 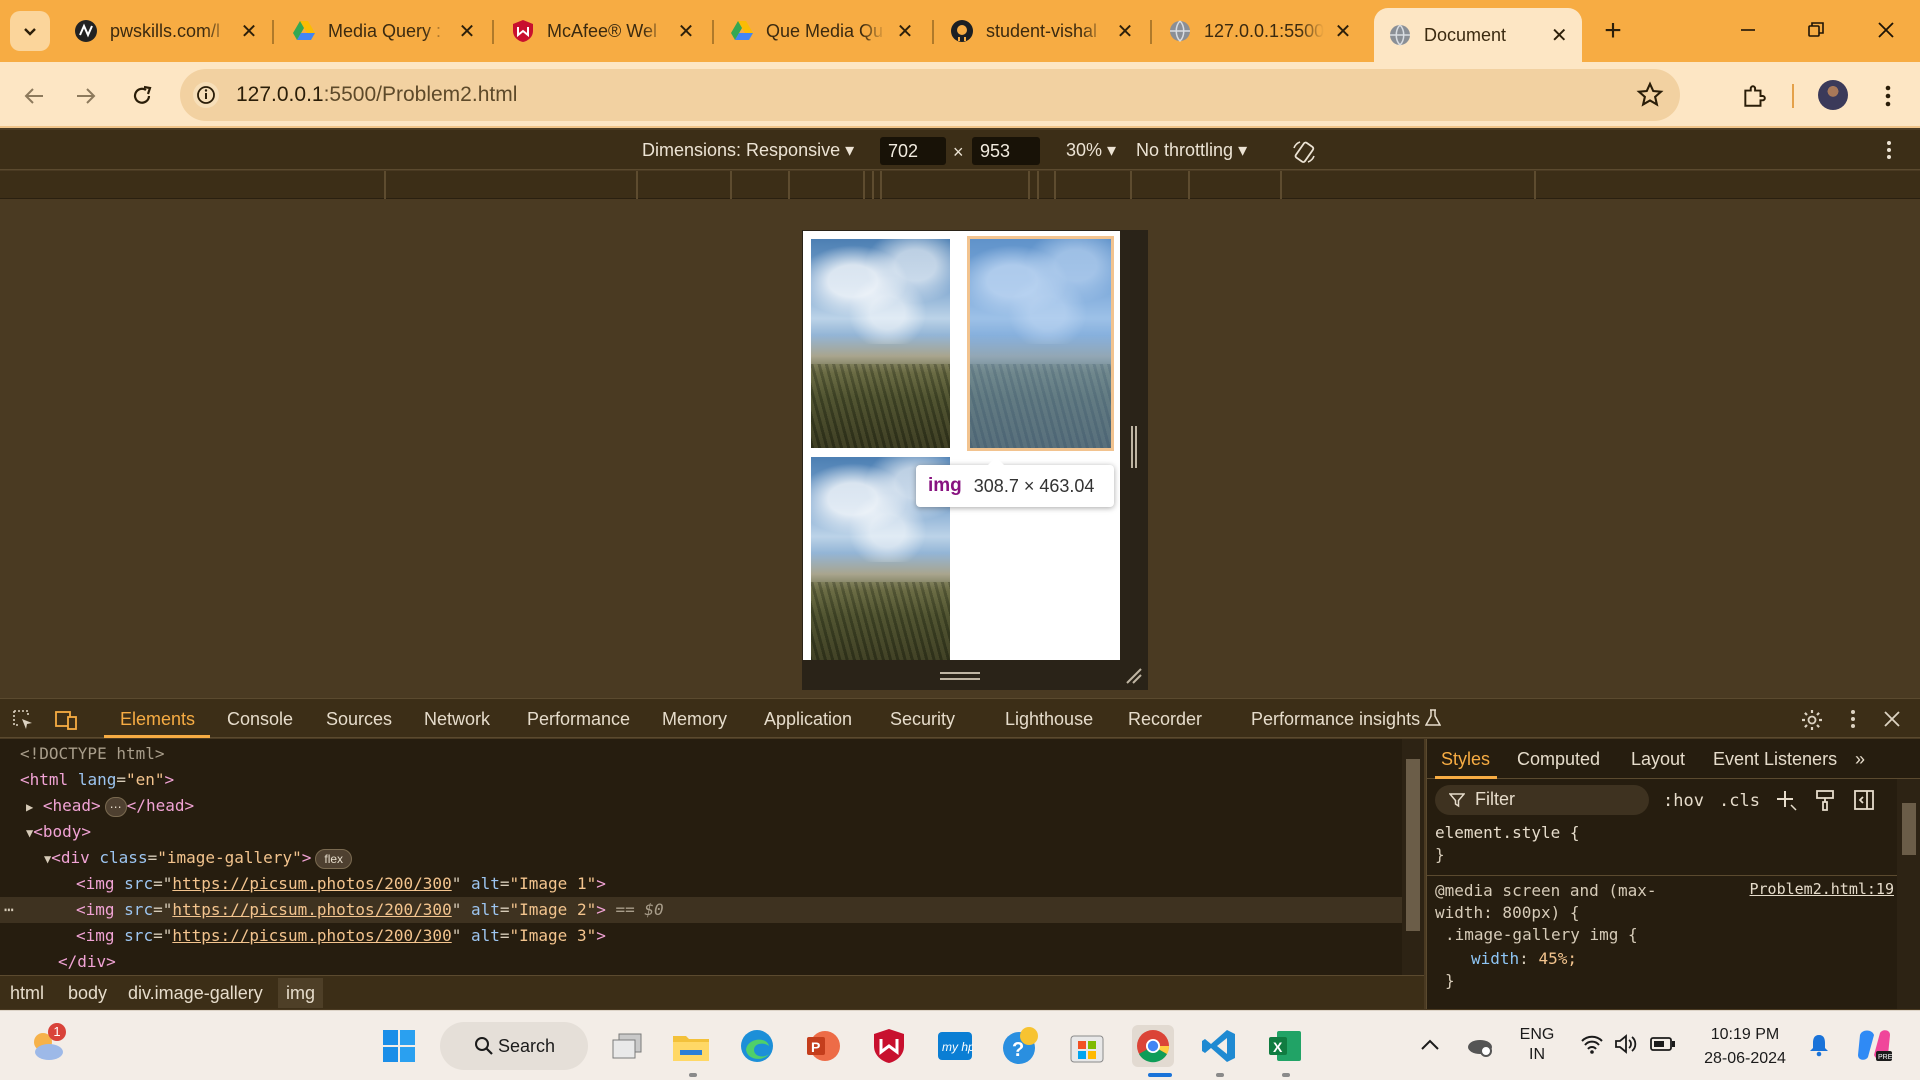 What do you see at coordinates (701, 858) in the screenshot?
I see `dom-line: ▼<div class="image-gallery"> flex` at bounding box center [701, 858].